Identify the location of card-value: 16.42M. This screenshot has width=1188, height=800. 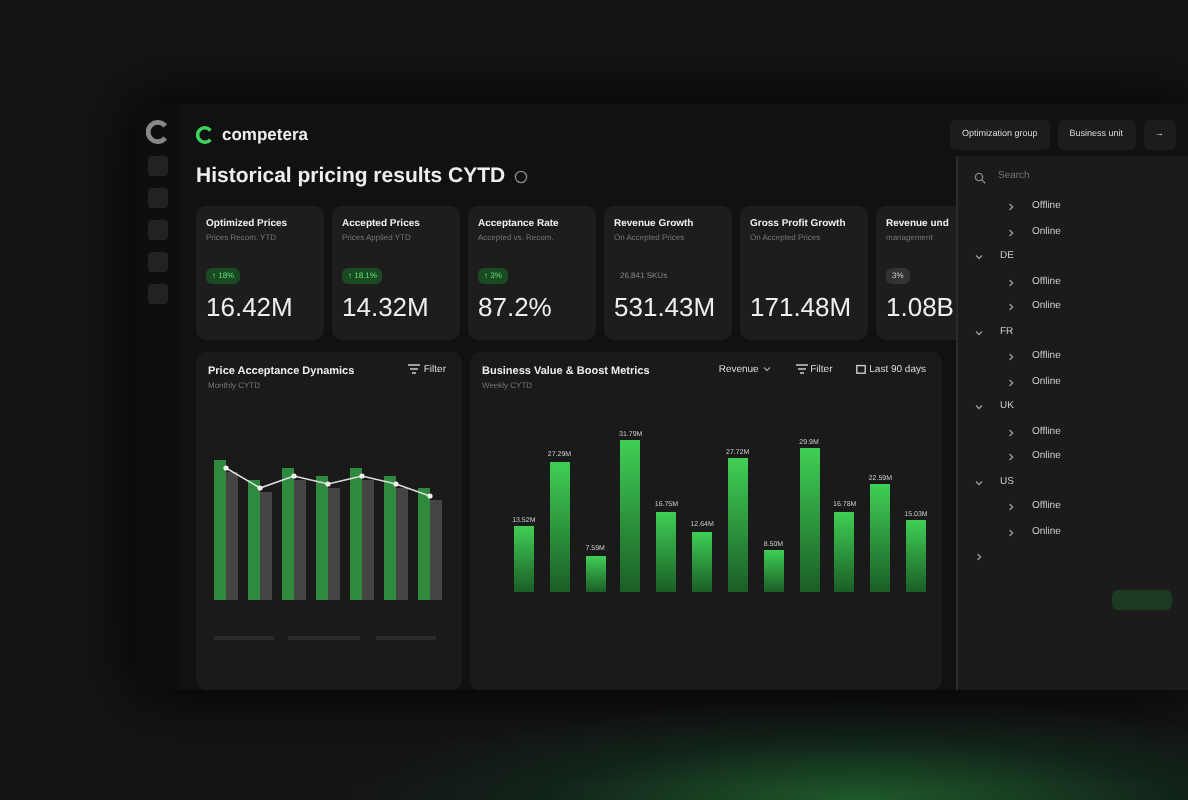
(250, 308).